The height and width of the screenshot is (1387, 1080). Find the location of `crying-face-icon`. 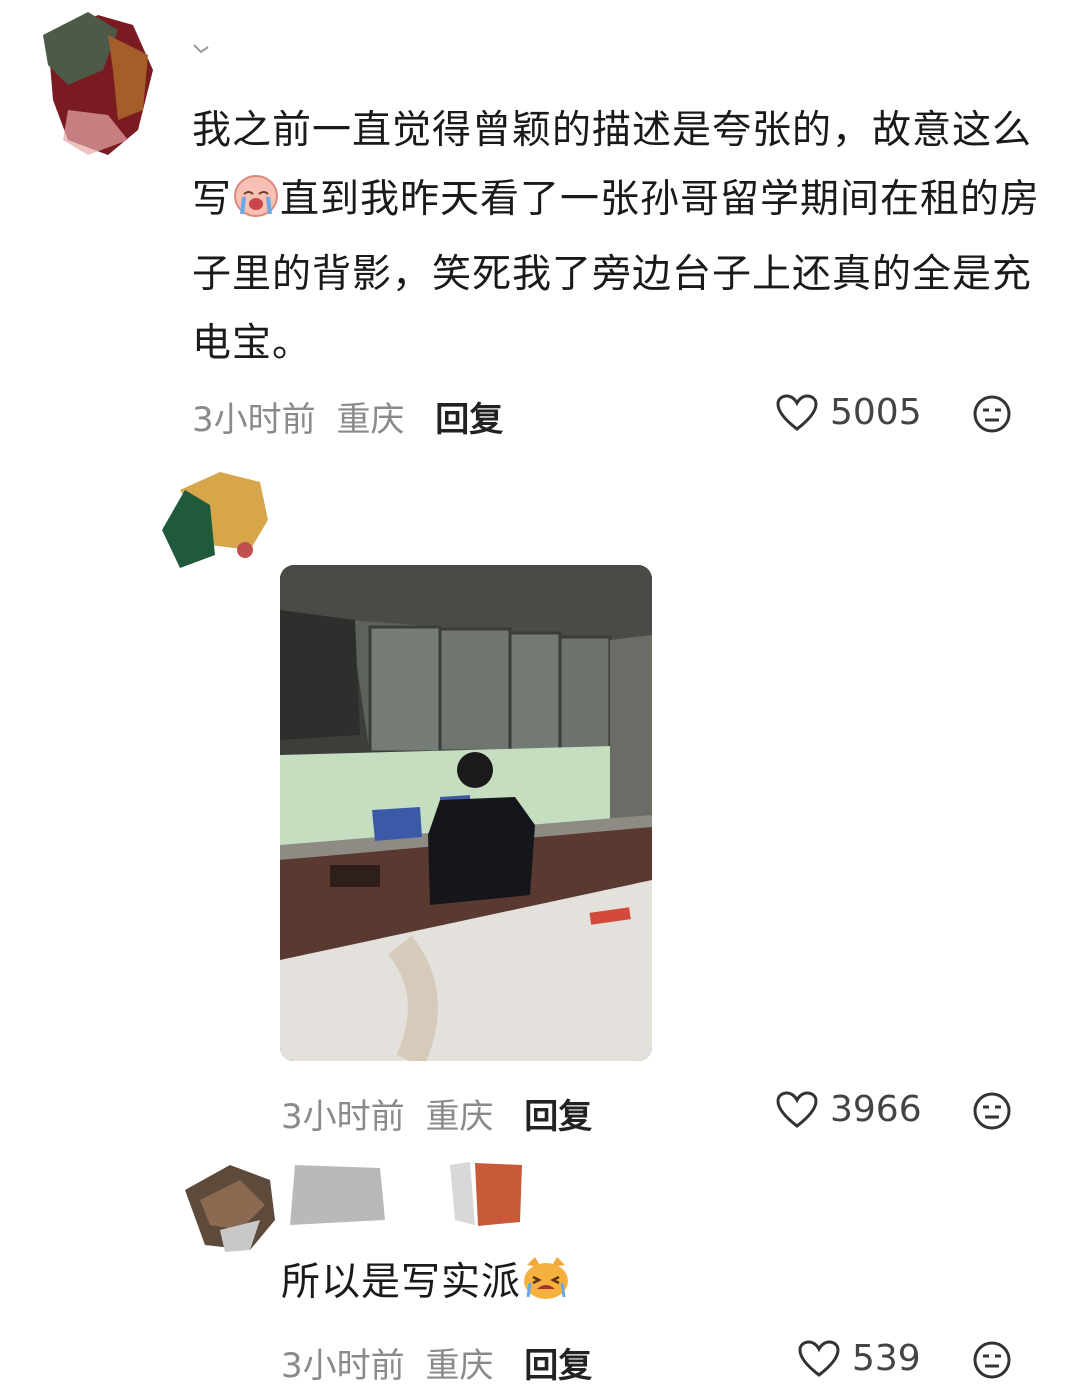

crying-face-icon is located at coordinates (256, 205).